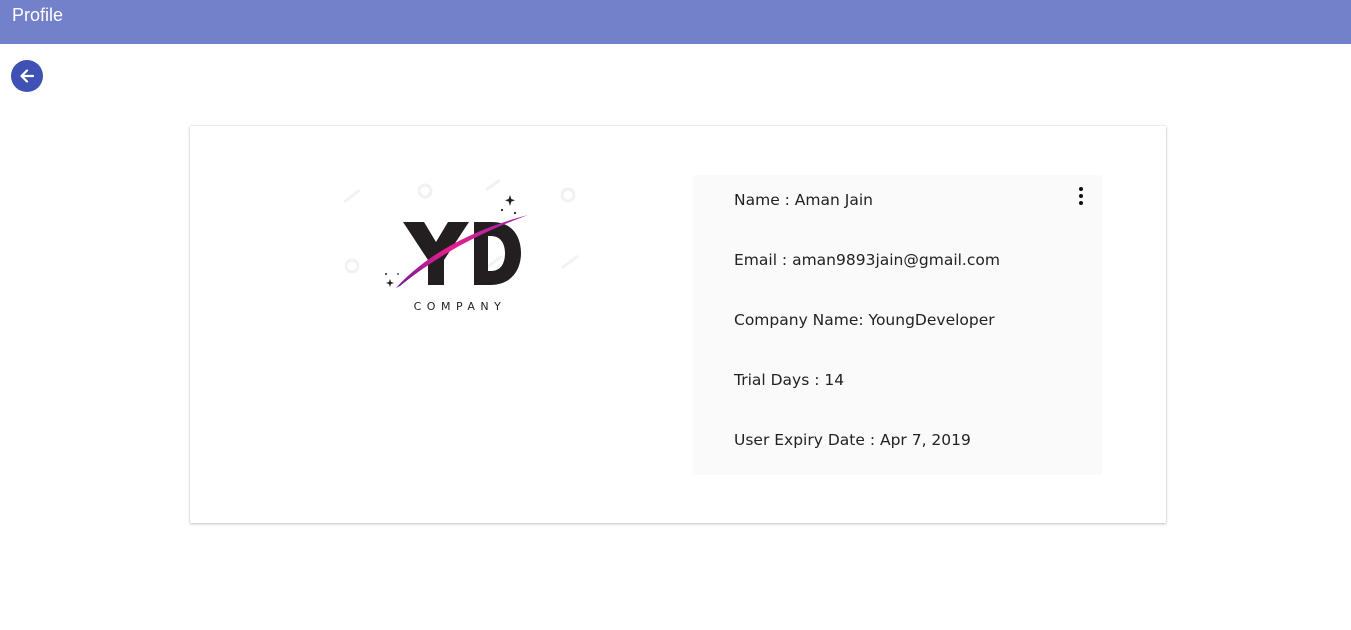 The height and width of the screenshot is (630, 1351). I want to click on more-vertical-icon, so click(1081, 196).